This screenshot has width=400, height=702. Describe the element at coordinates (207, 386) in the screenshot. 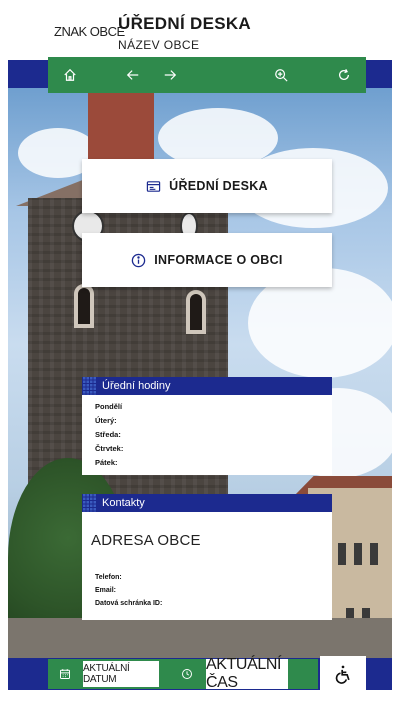

I see `office-hours-header: Úřední hodiny` at that location.